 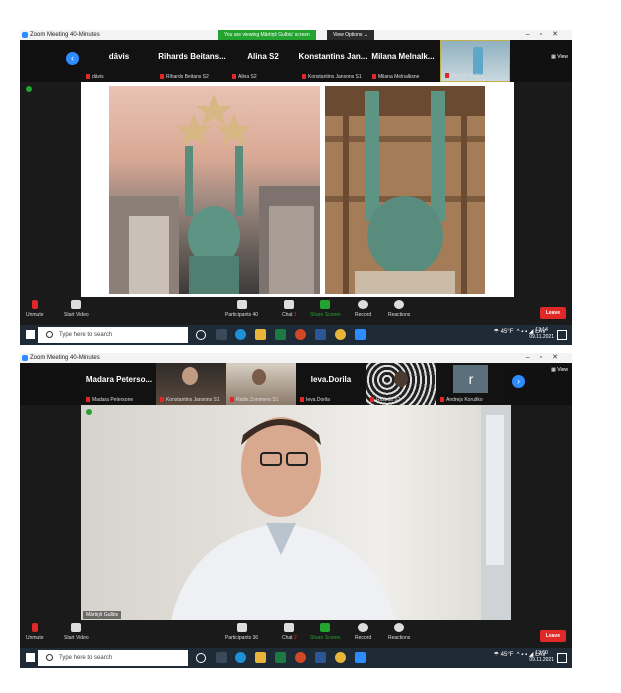 I want to click on participant-count: 40, so click(x=255, y=315).